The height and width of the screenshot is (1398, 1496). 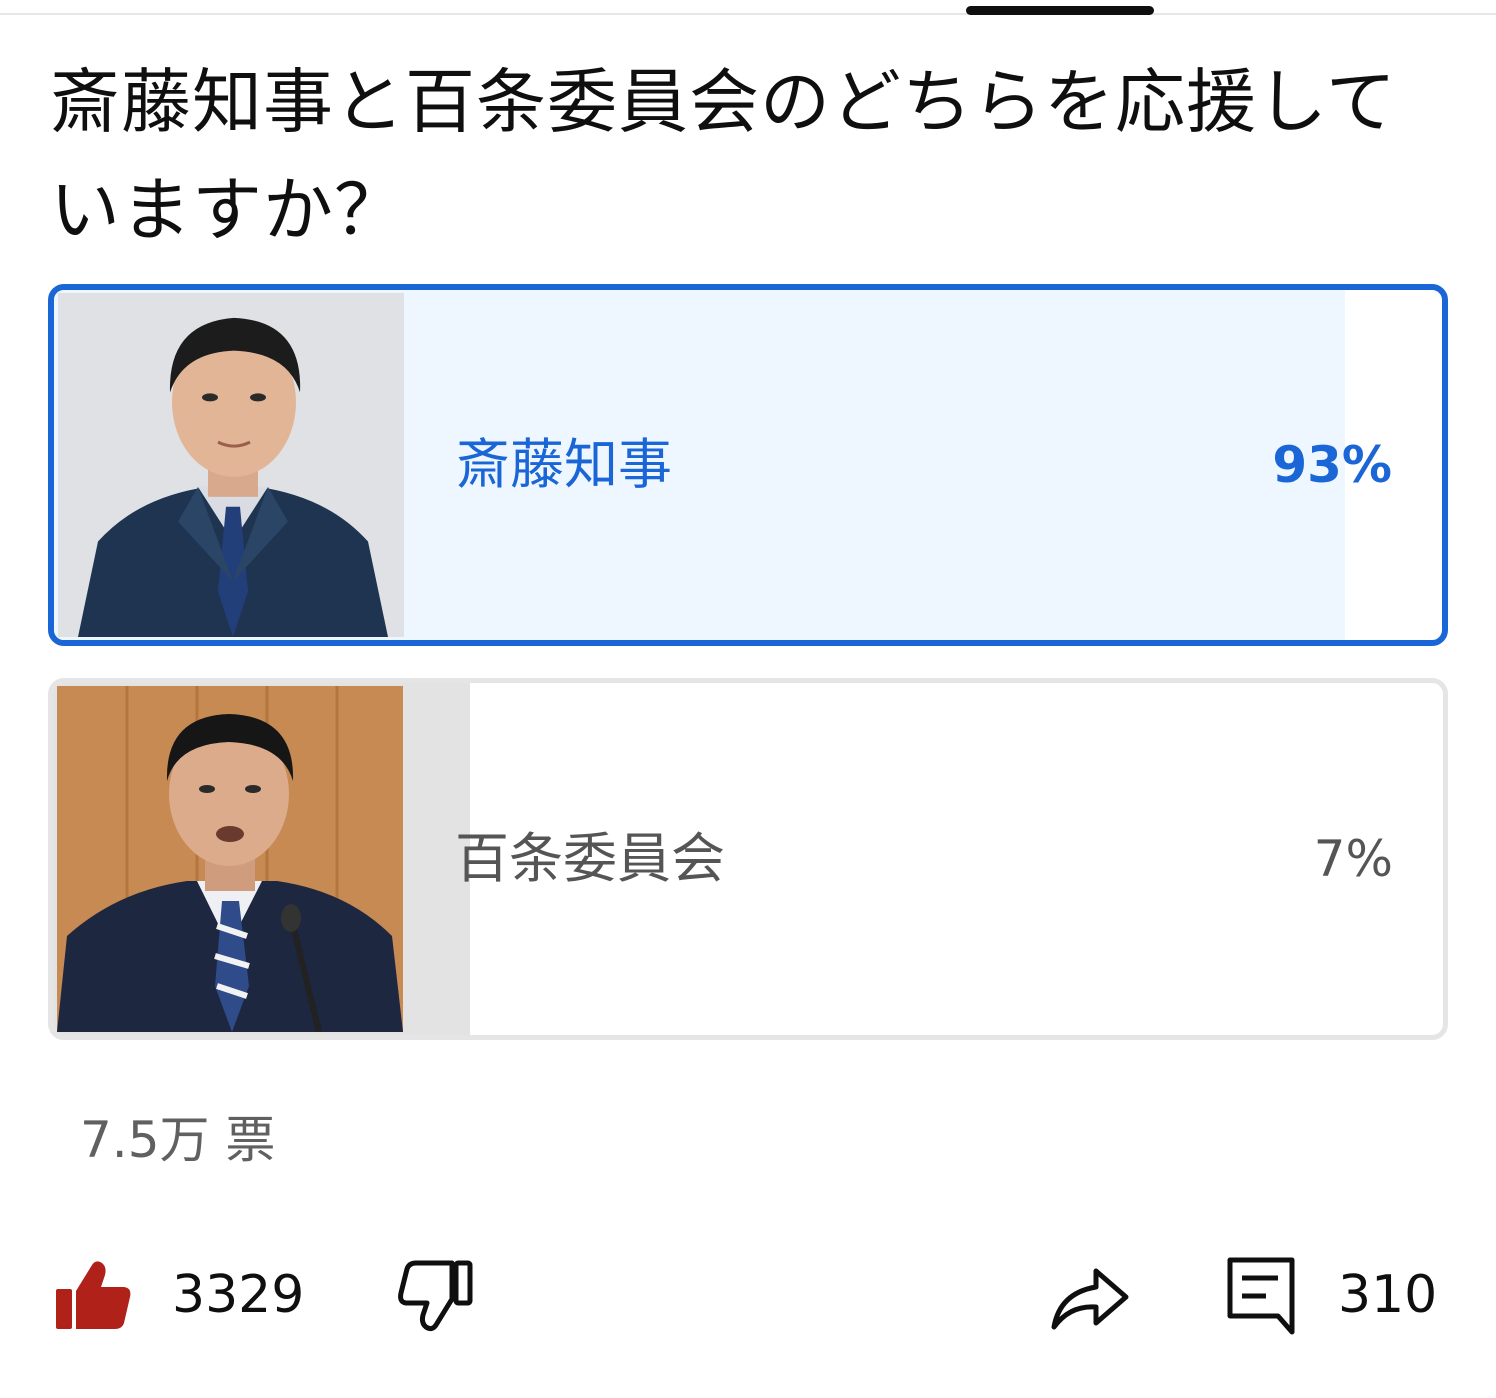 I want to click on like-count: 3329, so click(x=238, y=1295).